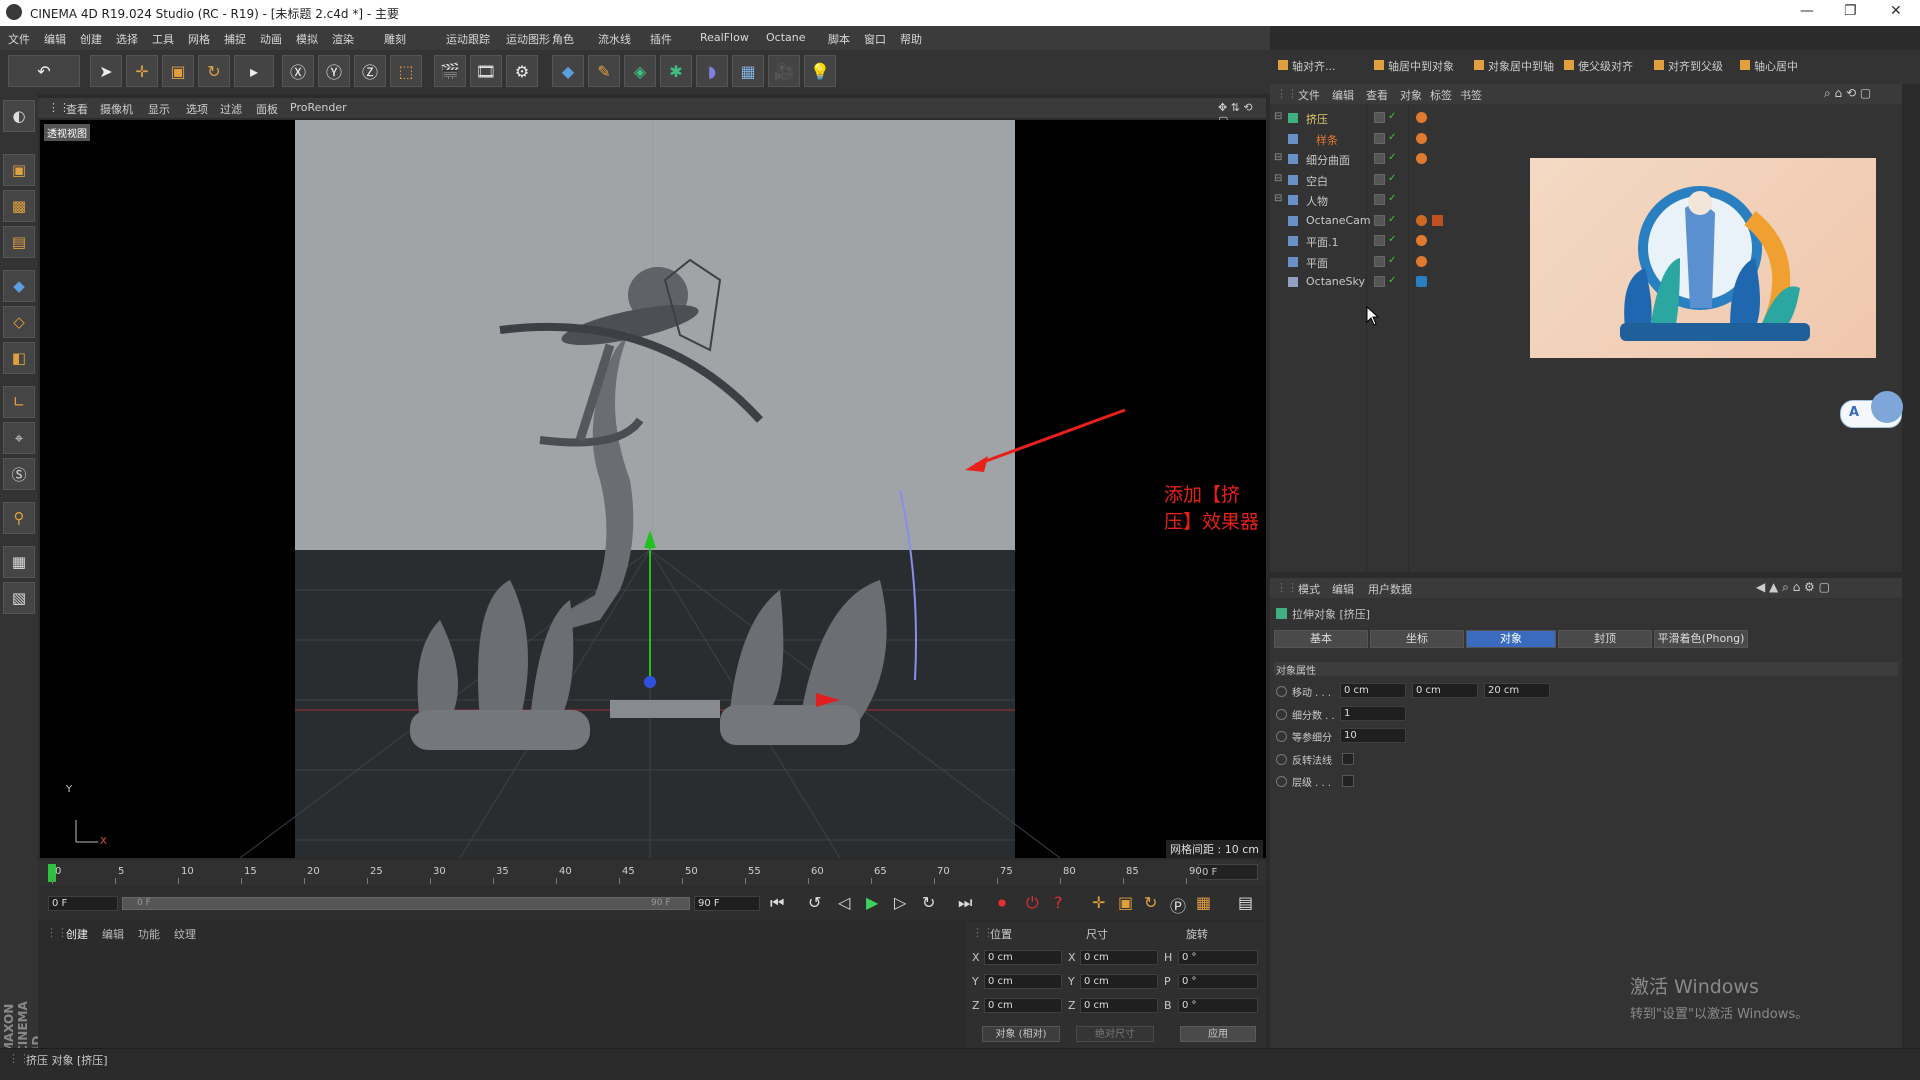  What do you see at coordinates (712, 71) in the screenshot?
I see `deformer-icon: ◗` at bounding box center [712, 71].